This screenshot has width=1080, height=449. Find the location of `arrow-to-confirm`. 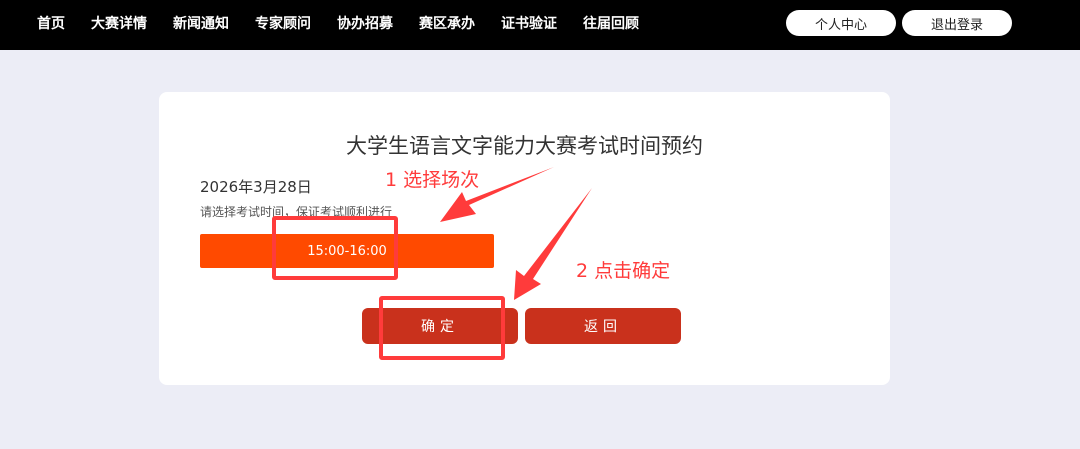

arrow-to-confirm is located at coordinates (553, 244).